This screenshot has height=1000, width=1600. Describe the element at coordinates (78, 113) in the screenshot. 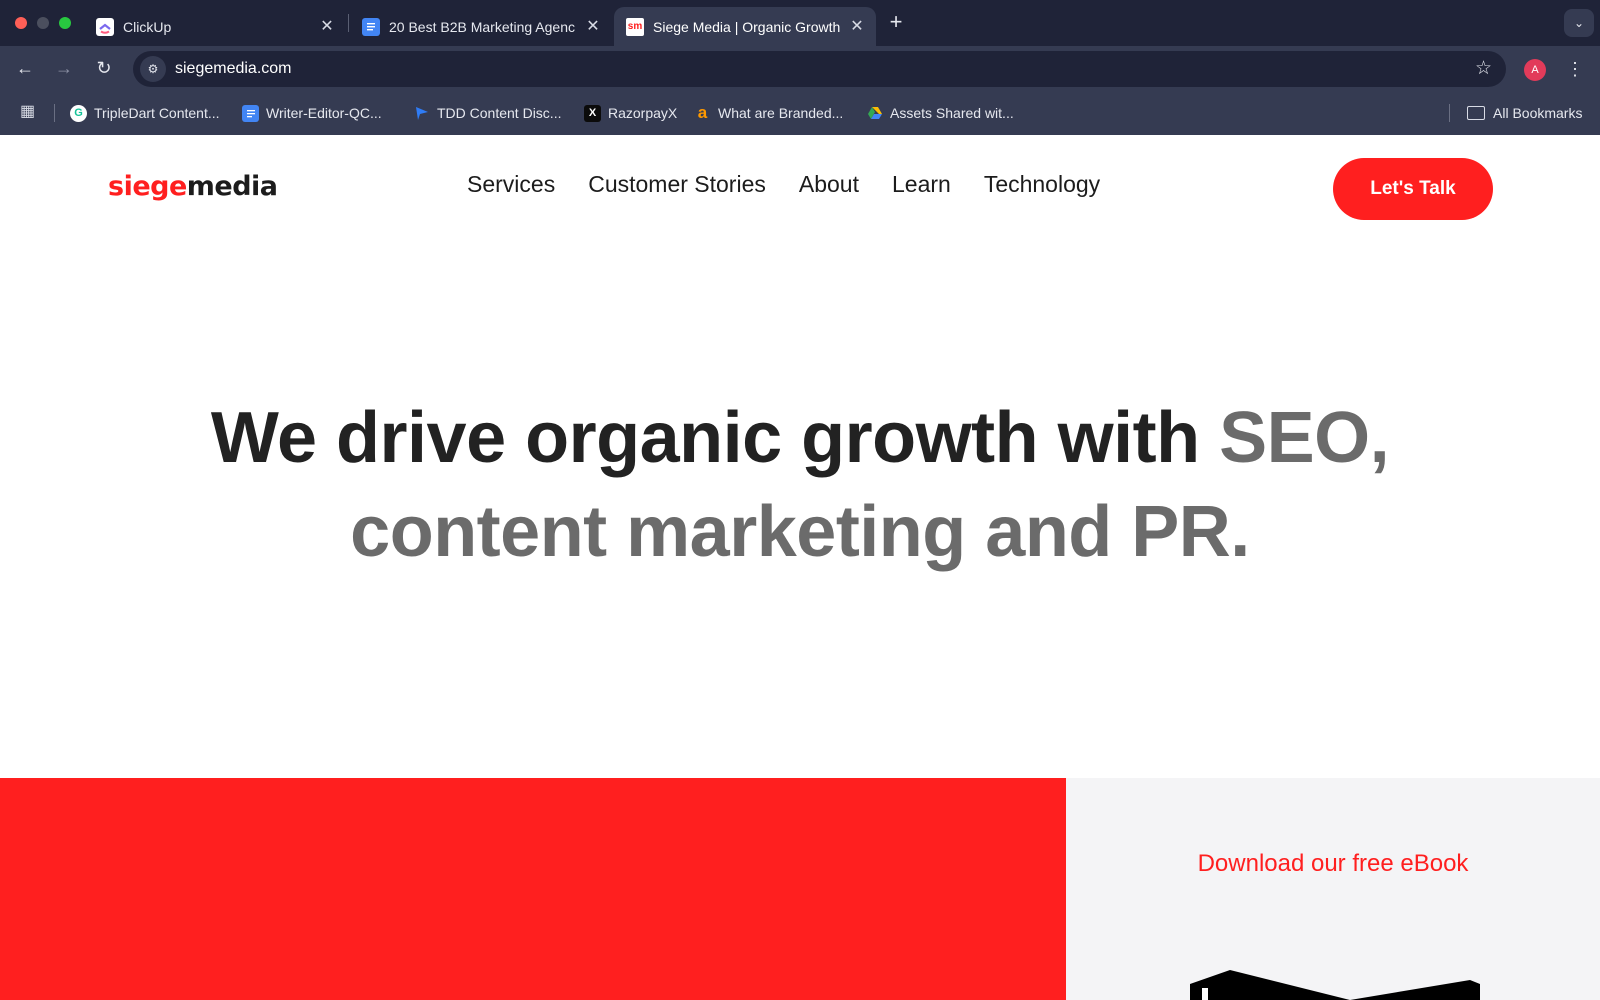

I see `grammarly-icon: G` at that location.